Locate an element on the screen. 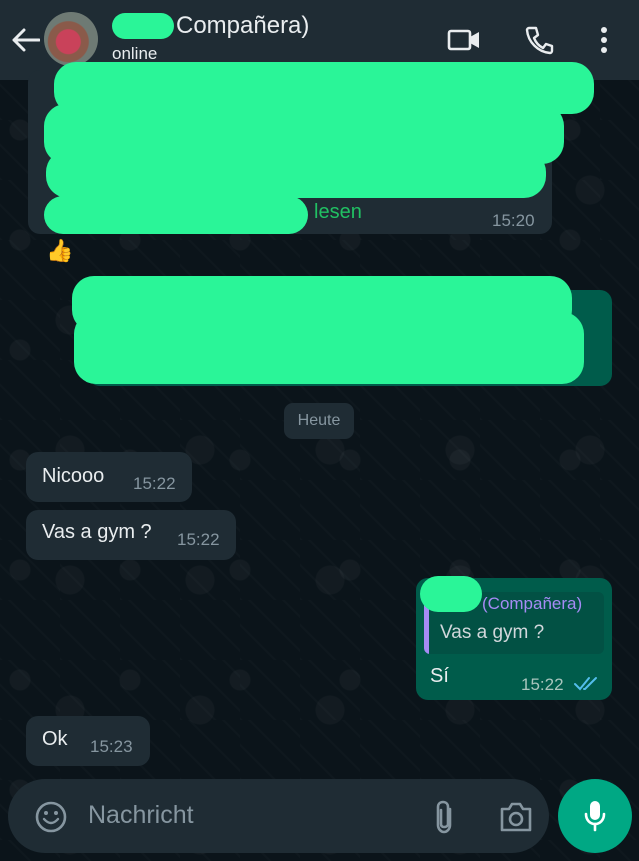  contact-name: Compañera) is located at coordinates (243, 25).